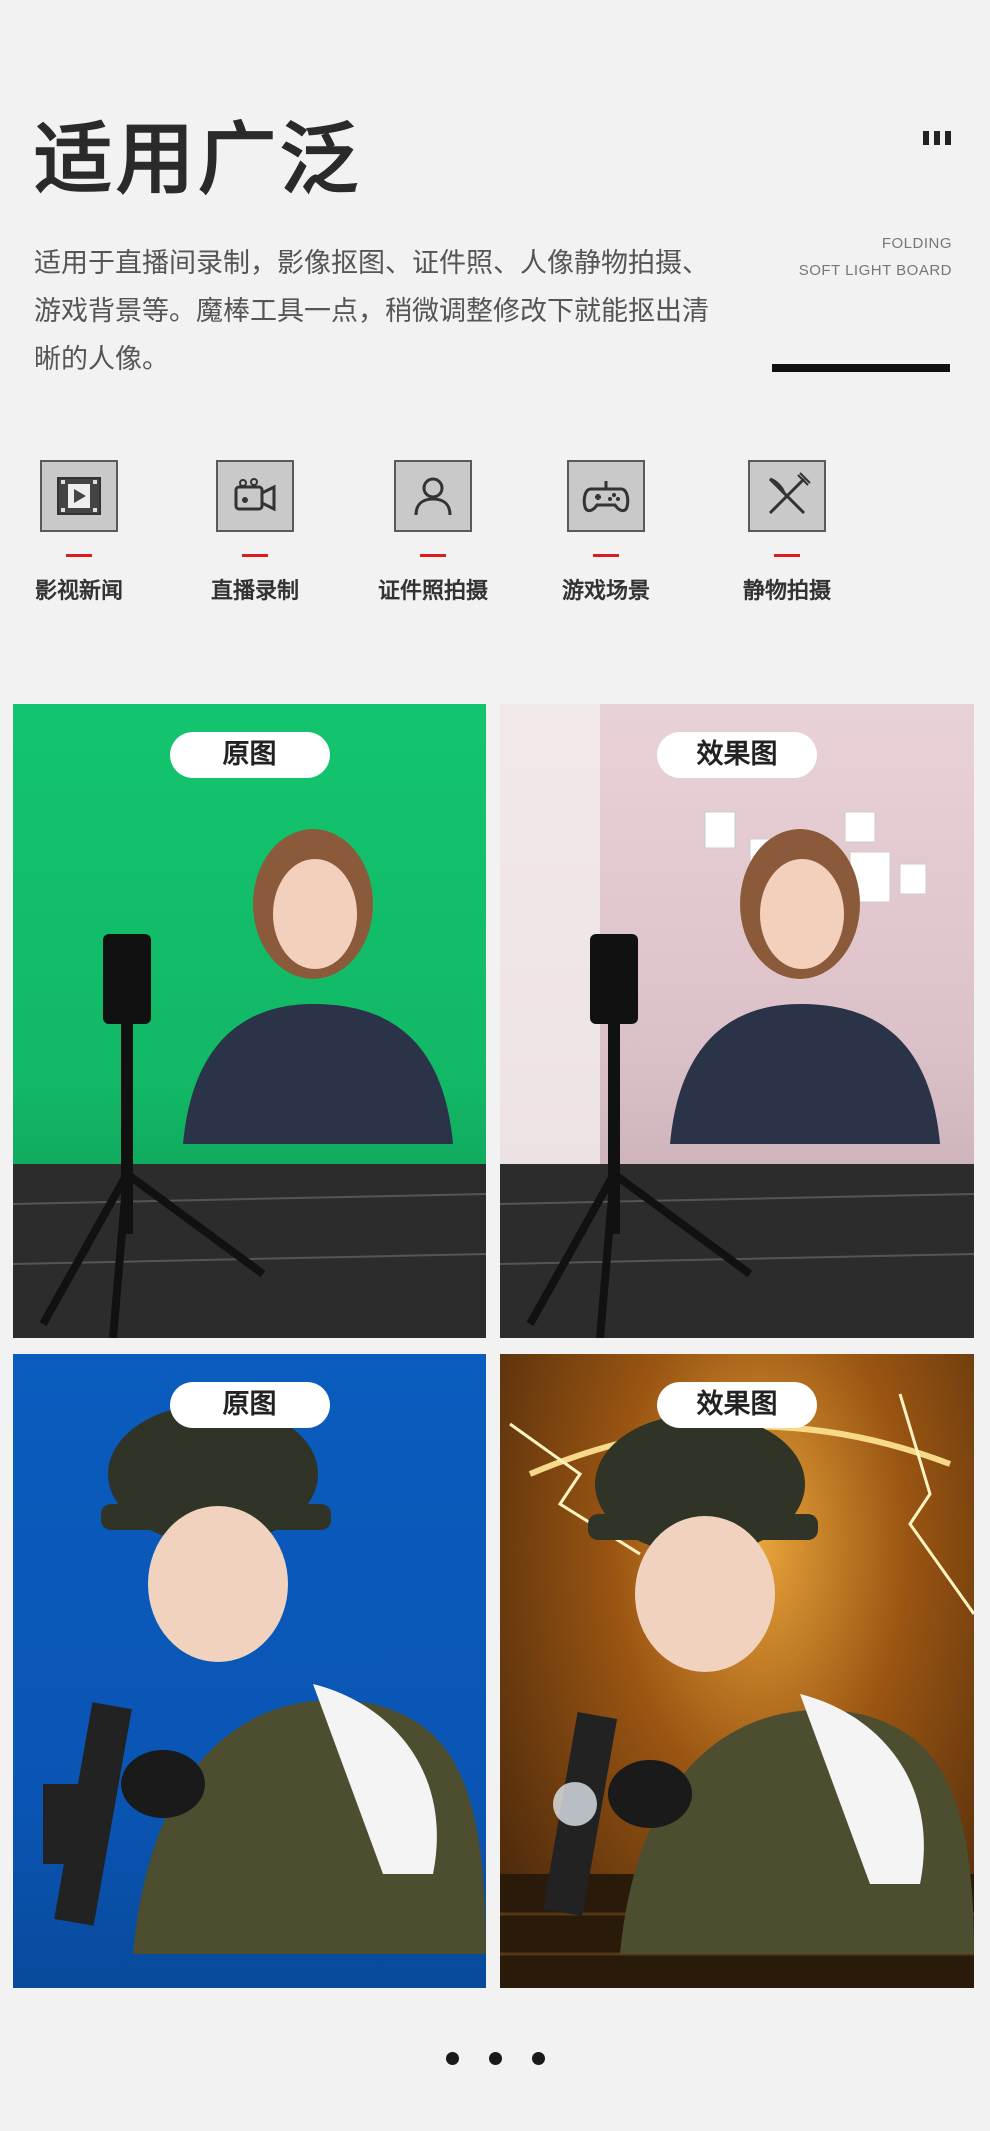 The image size is (990, 2131). I want to click on effect-room-photo: 效果图, so click(737, 1021).